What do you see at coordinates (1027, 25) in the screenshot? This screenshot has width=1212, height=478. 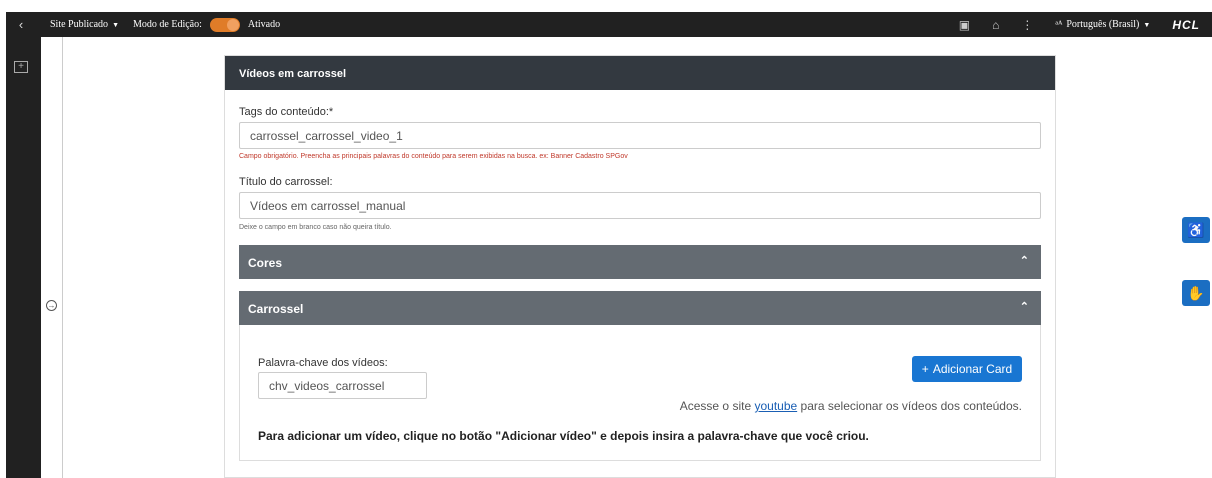 I see `more-vertical-icon: ⋮` at bounding box center [1027, 25].